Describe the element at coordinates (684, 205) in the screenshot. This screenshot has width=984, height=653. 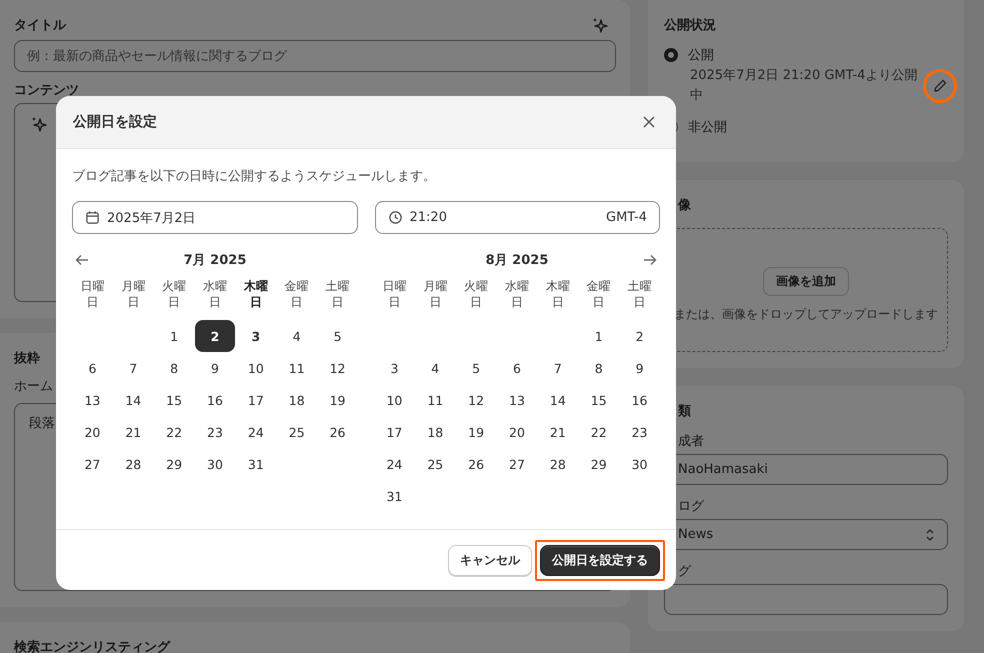
I see `image-title: 像` at that location.